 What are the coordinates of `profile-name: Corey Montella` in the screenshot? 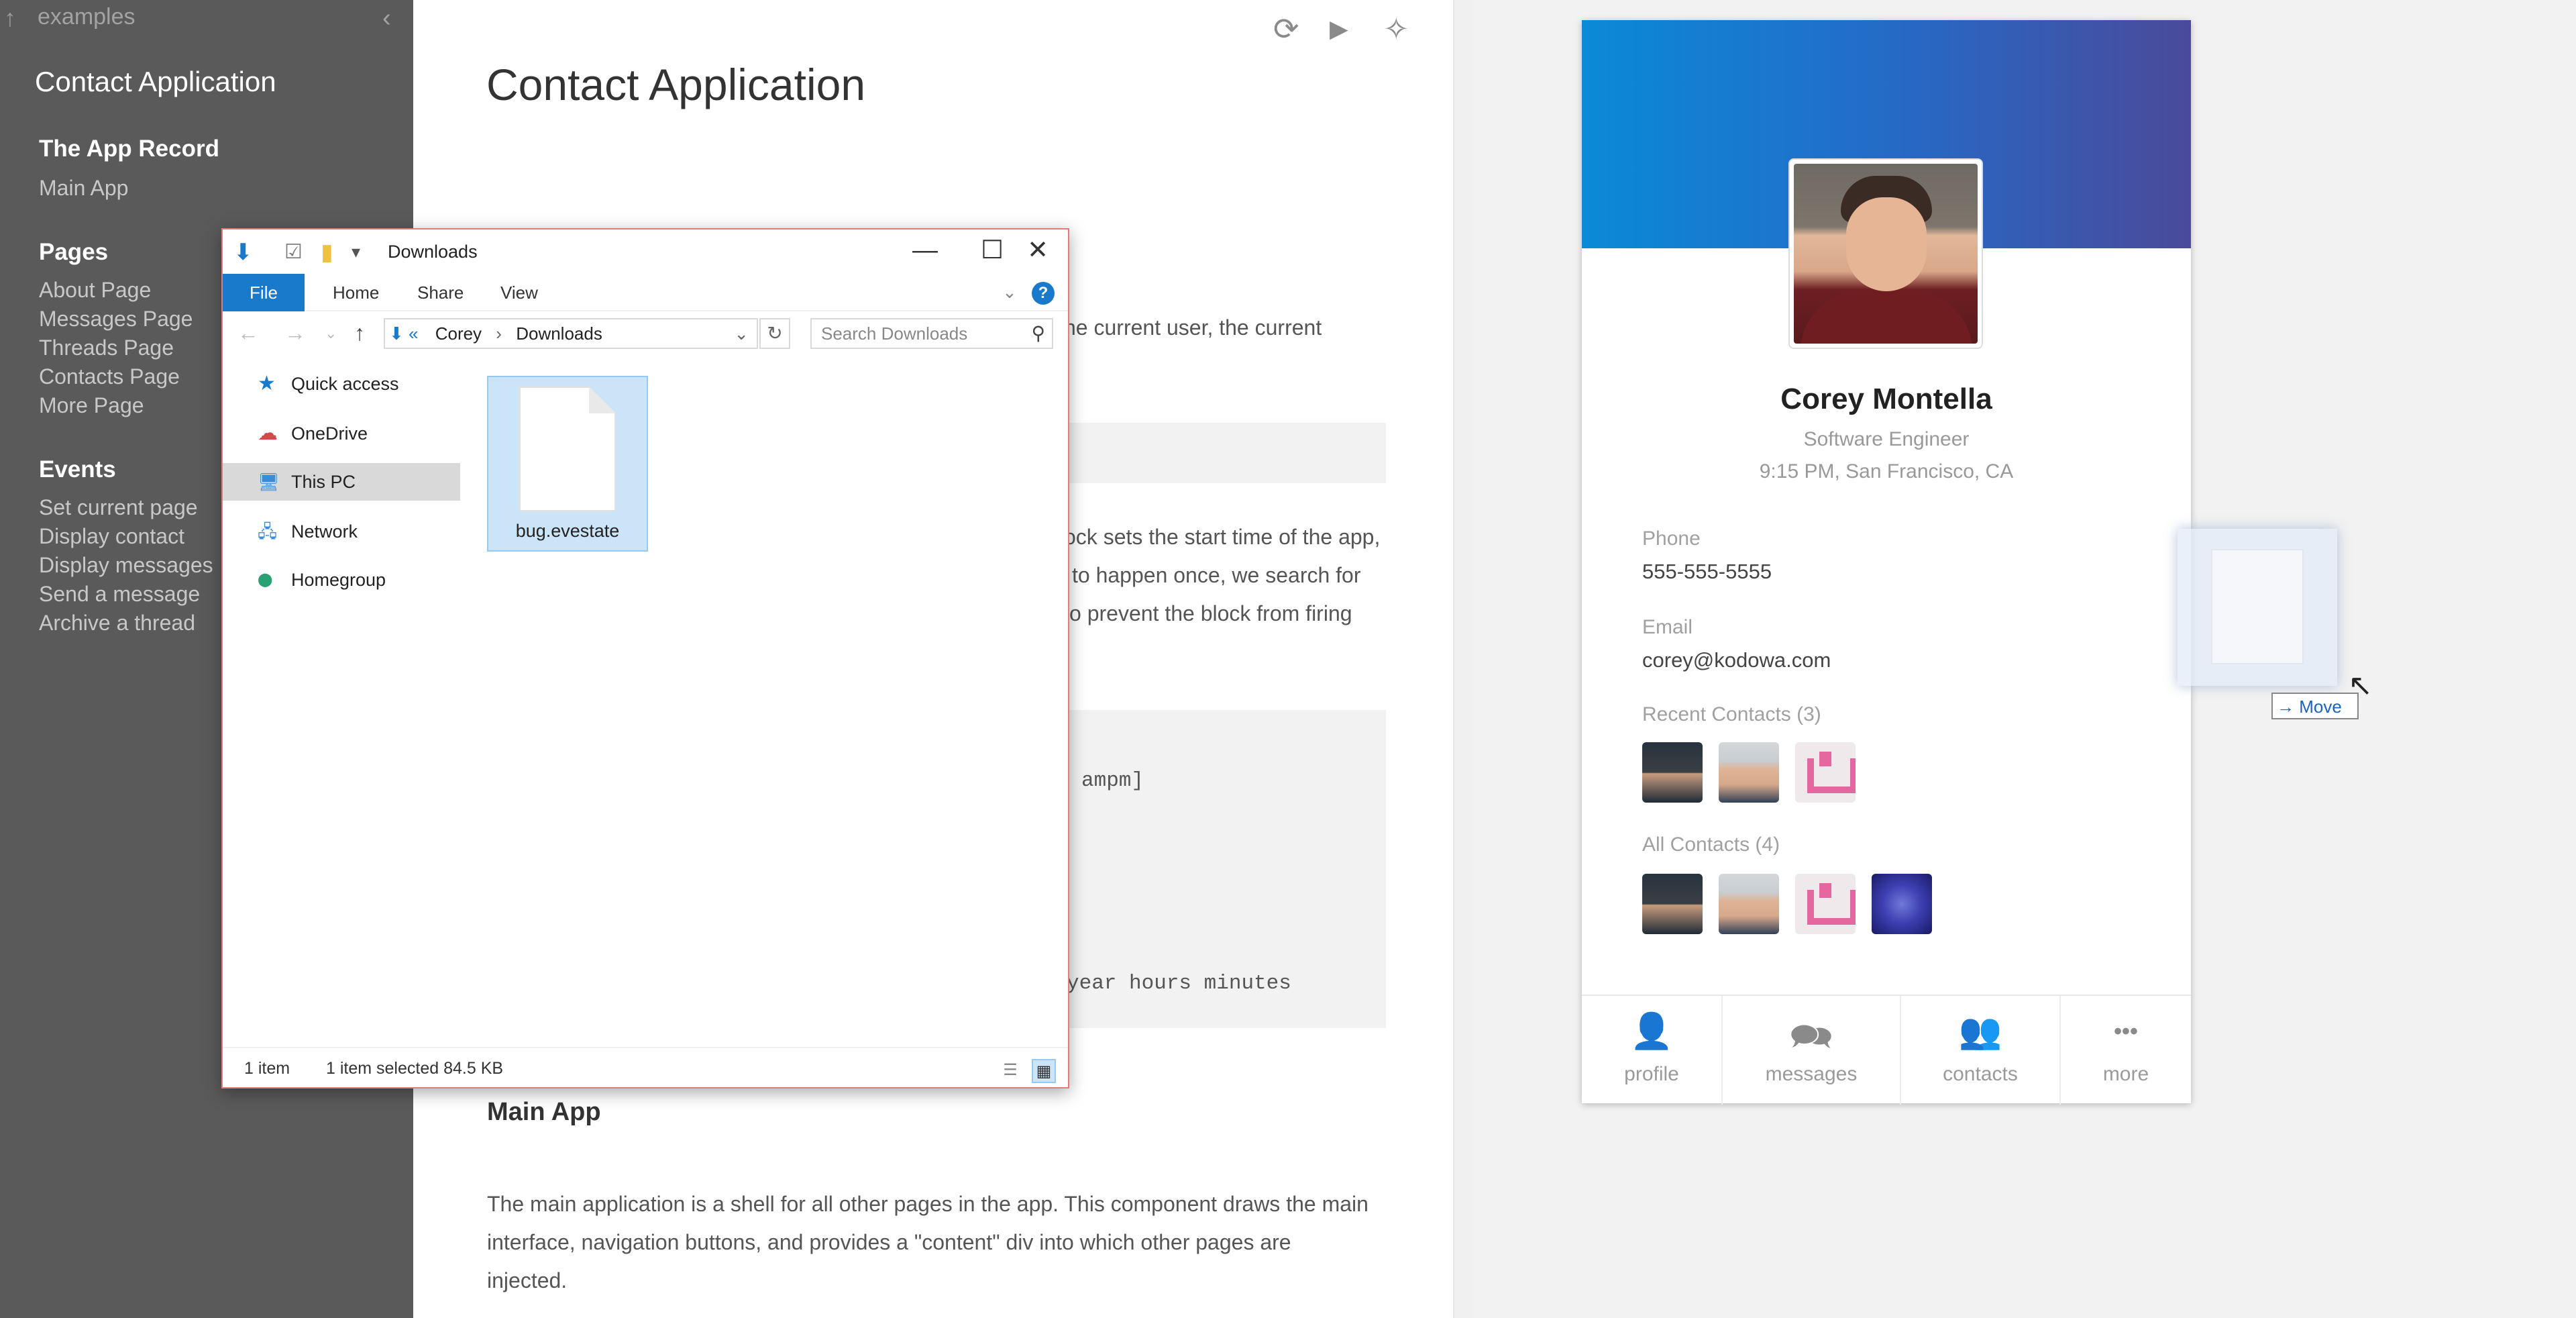 It's located at (1886, 399).